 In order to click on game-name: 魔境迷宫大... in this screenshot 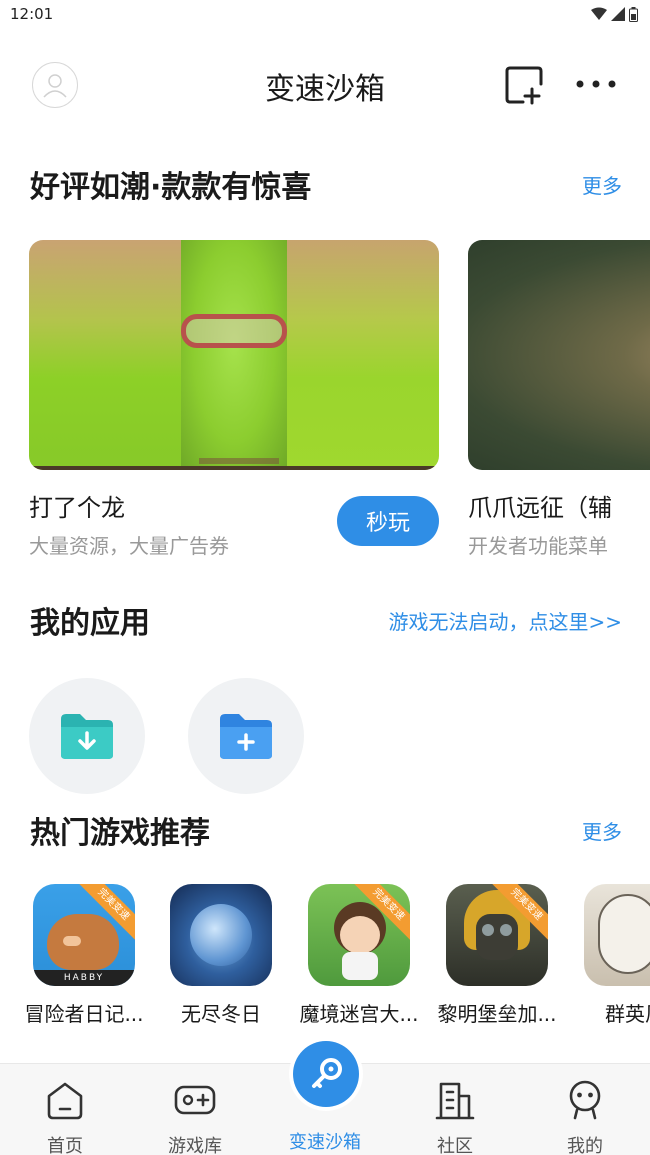, I will do `click(359, 1012)`.